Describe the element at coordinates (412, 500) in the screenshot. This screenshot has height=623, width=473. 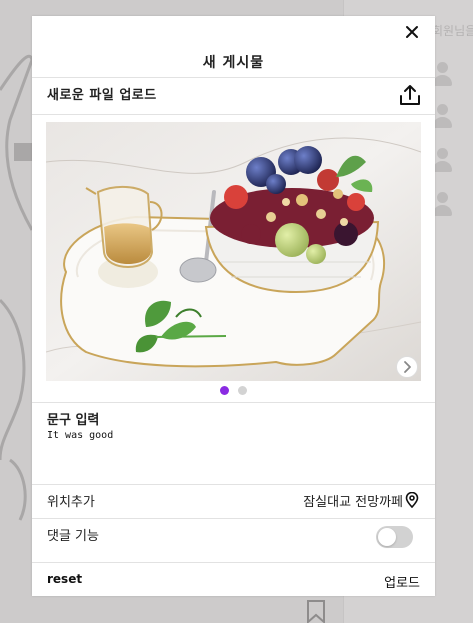
I see `location-pin-icon` at that location.